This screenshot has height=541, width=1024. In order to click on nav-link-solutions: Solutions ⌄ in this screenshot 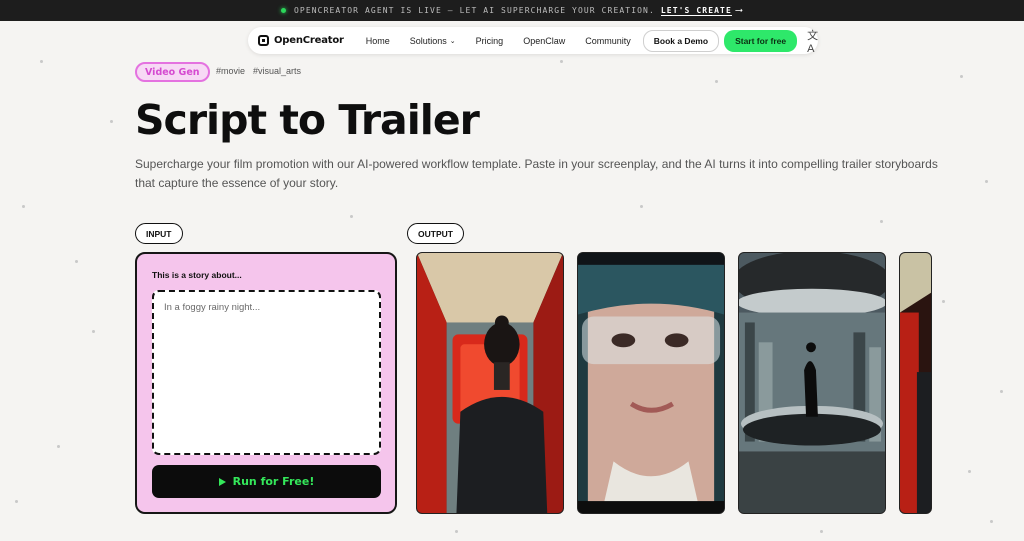, I will do `click(433, 41)`.